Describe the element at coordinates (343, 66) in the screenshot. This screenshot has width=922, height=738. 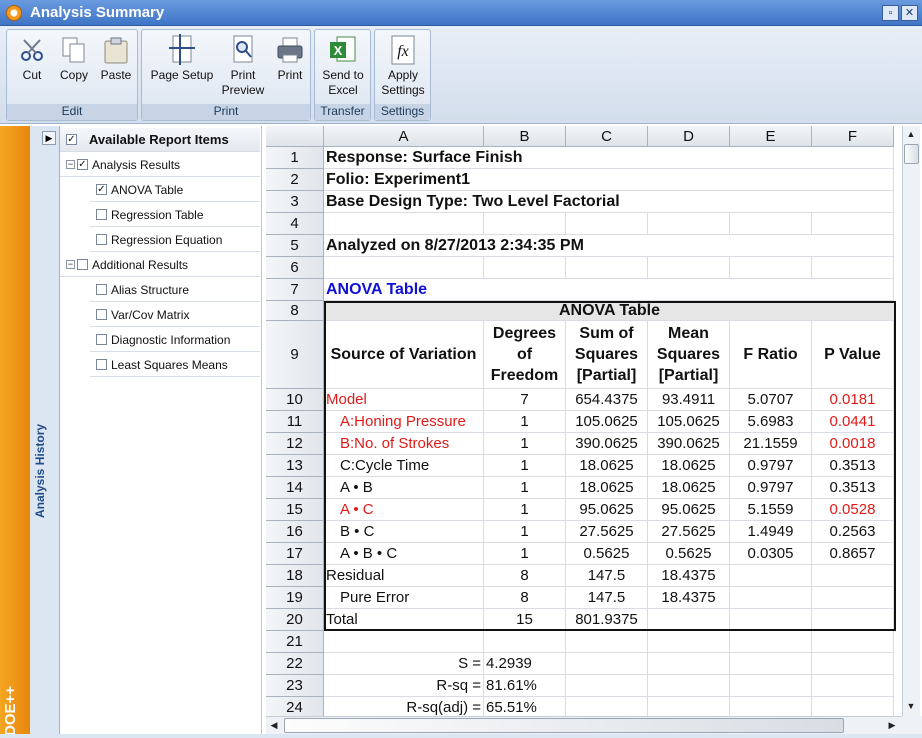
I see `send-to-excel-button: X Send to Excel` at that location.